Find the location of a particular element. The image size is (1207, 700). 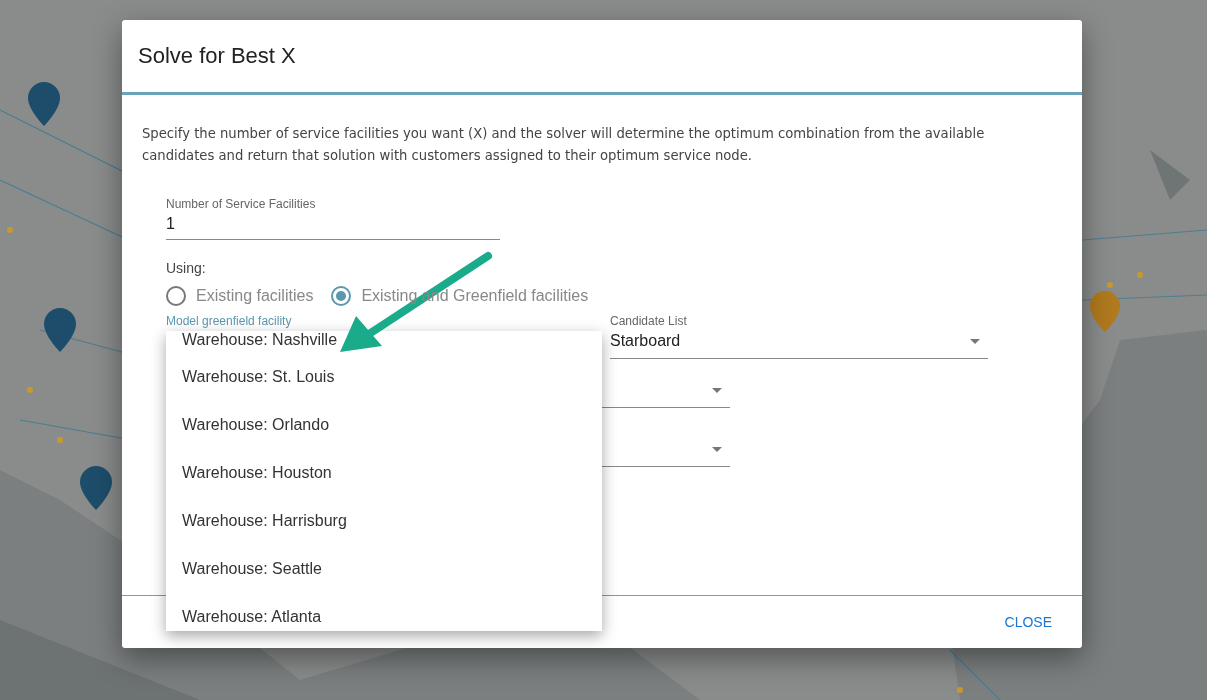

menu-item: Warehouse: Orlando is located at coordinates (384, 425).